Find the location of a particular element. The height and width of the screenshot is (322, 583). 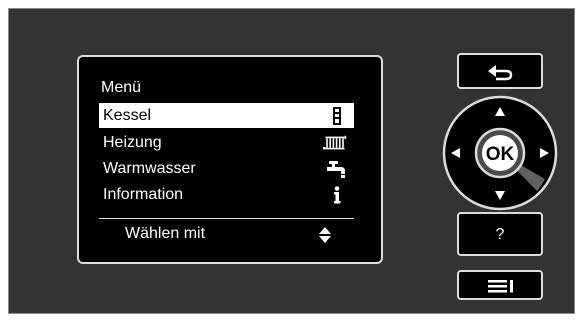

menu-item-information: Information is located at coordinates (226, 194).